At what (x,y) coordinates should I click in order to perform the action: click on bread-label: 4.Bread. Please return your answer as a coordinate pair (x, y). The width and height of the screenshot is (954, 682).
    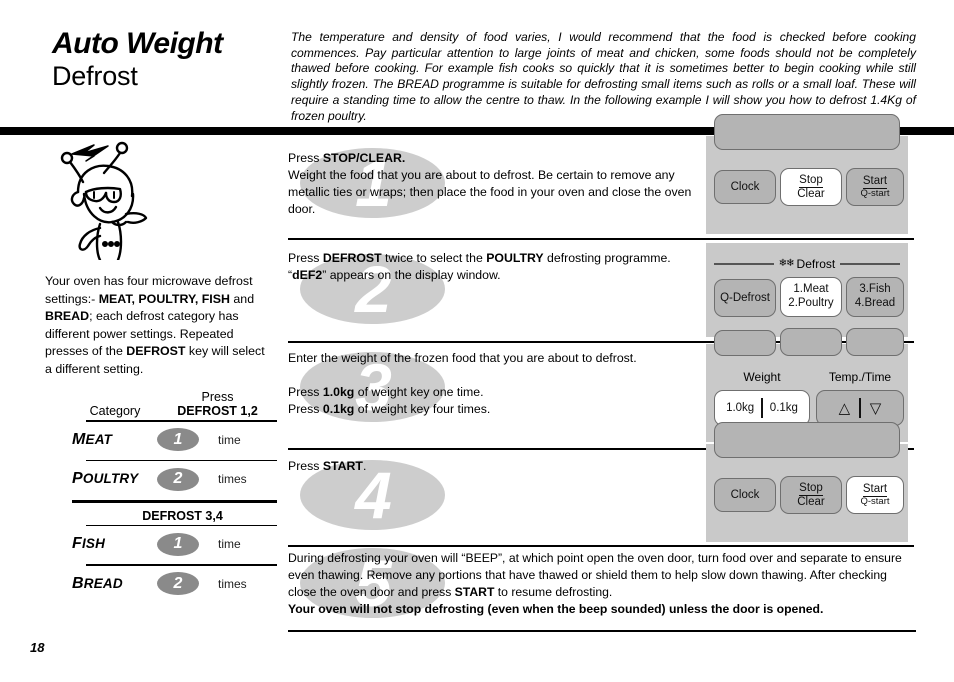
    Looking at the image, I should click on (875, 303).